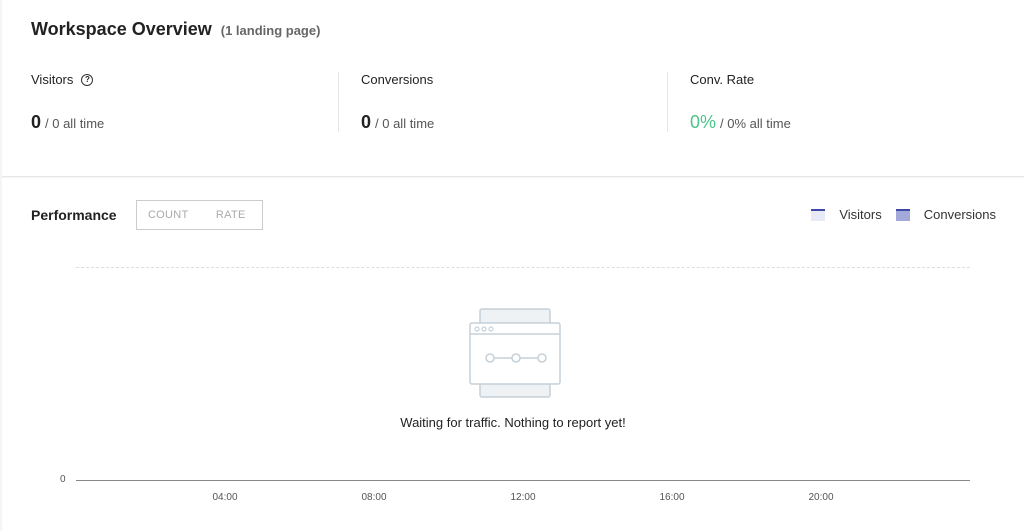 This screenshot has width=1024, height=531. Describe the element at coordinates (168, 215) in the screenshot. I see `toggle-count: COUNT` at that location.